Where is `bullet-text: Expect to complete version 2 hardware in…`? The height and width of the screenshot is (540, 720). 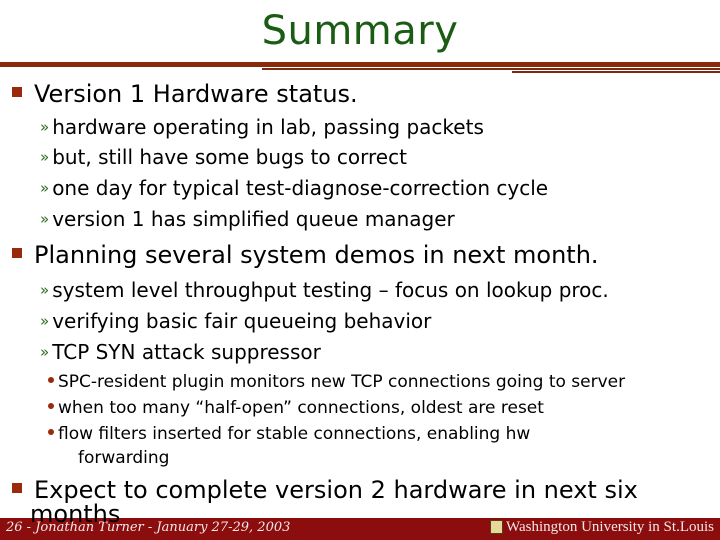
bullet-text: Expect to complete version 2 hardware in… is located at coordinates (336, 490).